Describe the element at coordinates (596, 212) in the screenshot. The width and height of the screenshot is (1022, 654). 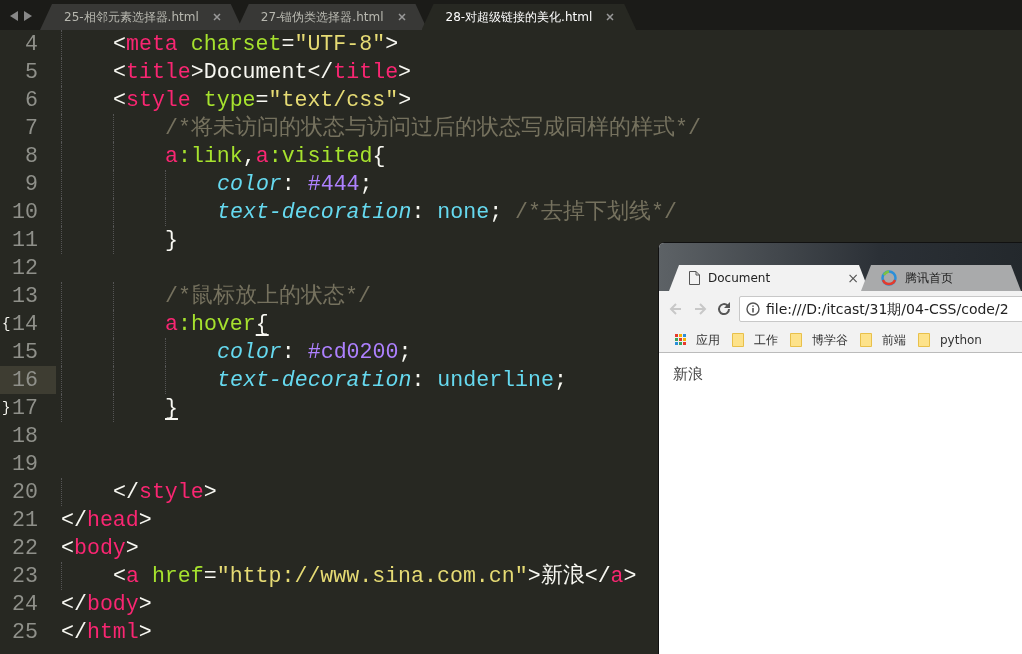
I see `code-token: /*去掉下划线*/` at that location.